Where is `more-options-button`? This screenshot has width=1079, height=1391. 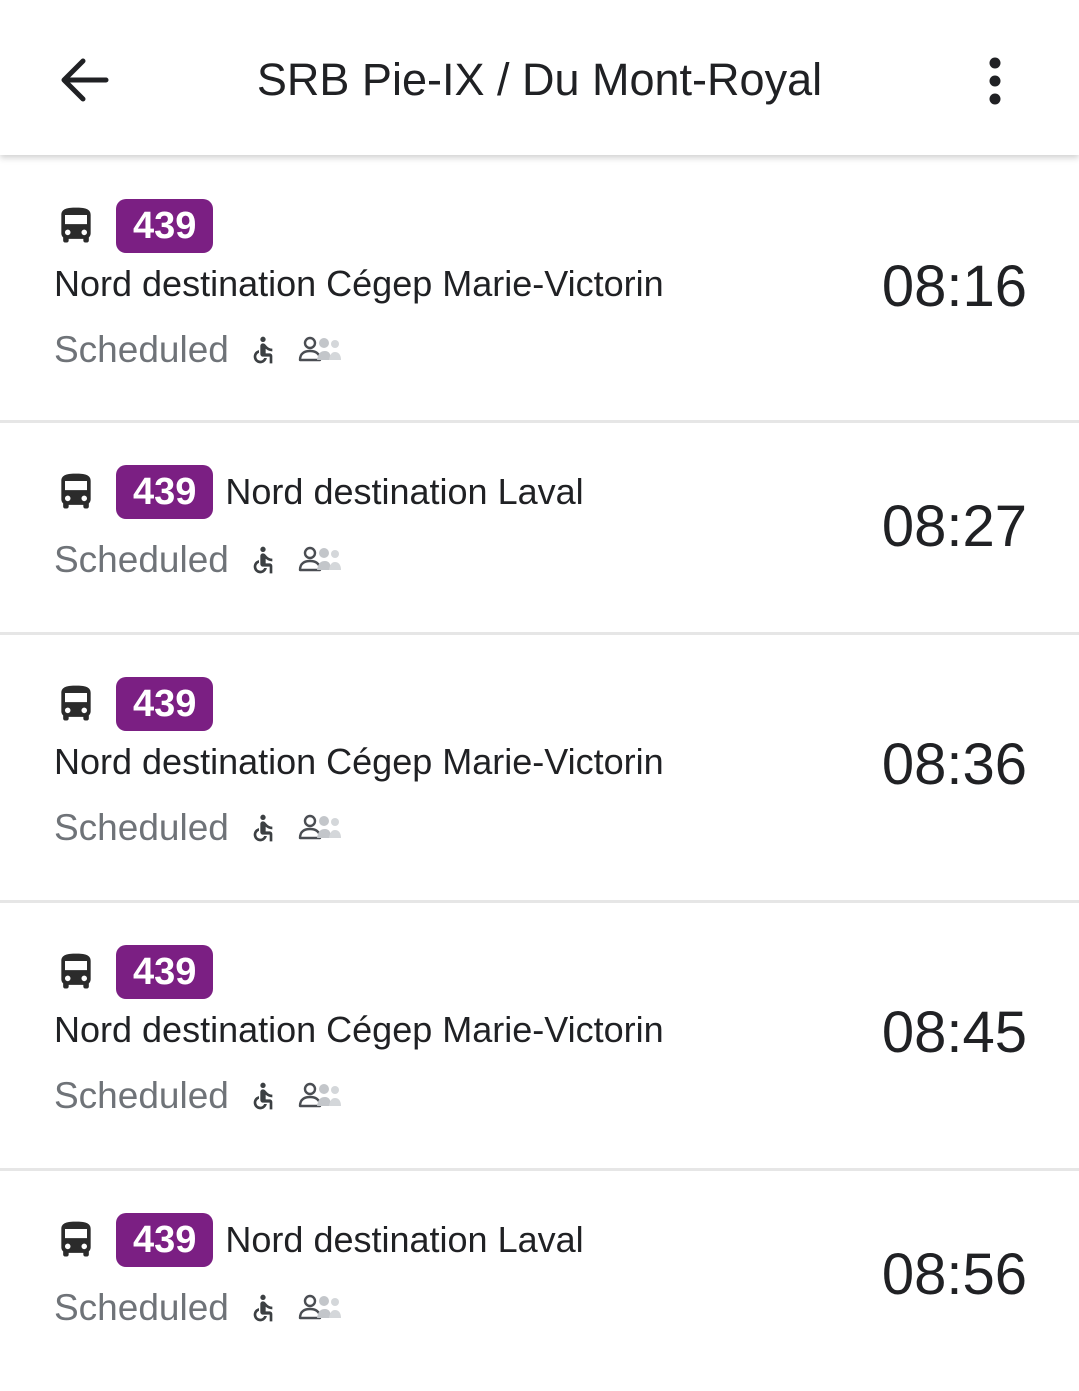
more-options-button is located at coordinates (995, 81).